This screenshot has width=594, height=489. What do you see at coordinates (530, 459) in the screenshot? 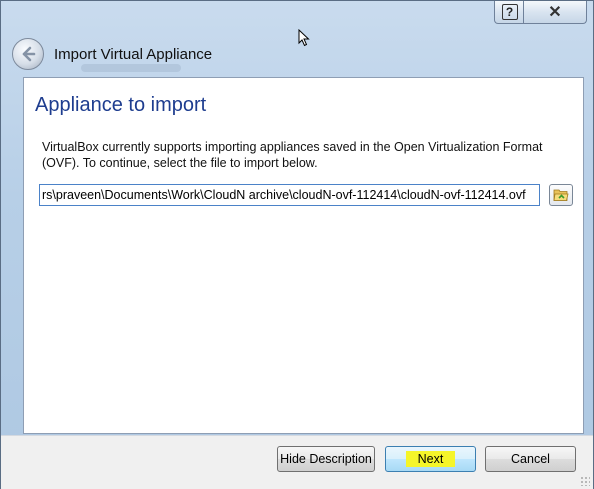
I see `cancel-button: Cancel` at bounding box center [530, 459].